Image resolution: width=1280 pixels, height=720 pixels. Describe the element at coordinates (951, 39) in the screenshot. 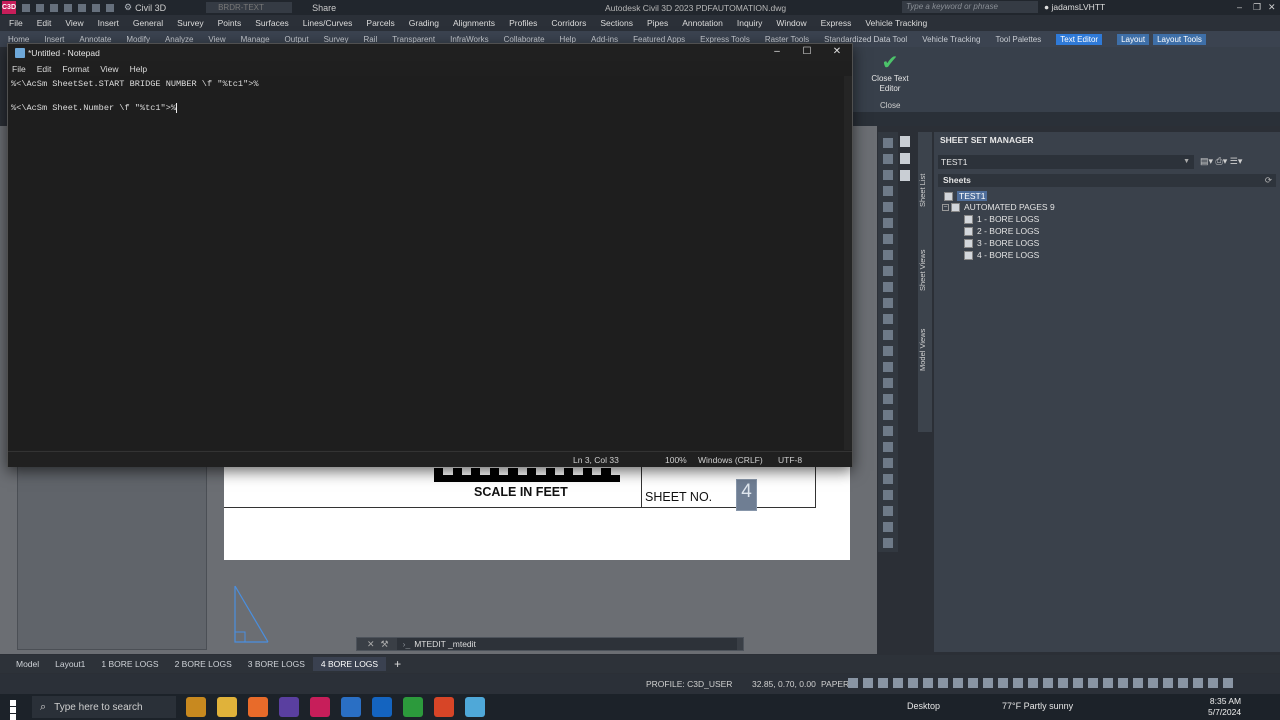

I see `ribbon-tab-vehicle-tracking: Vehicle Tracking` at that location.